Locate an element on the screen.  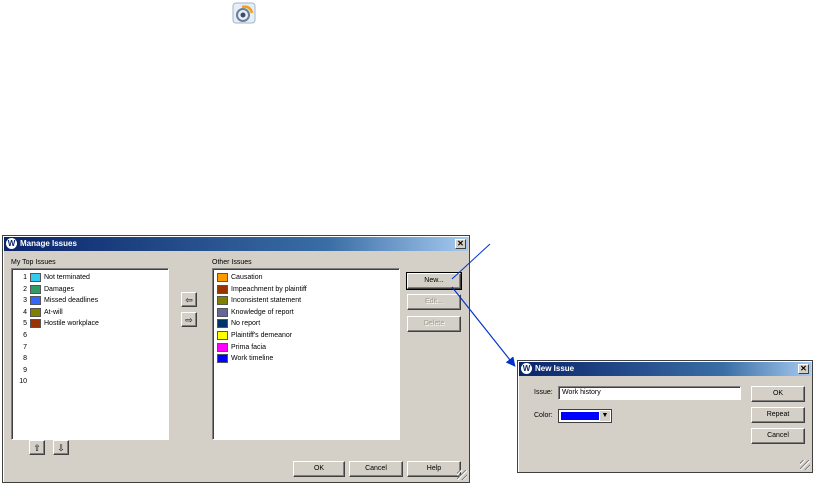
list-item: No report is located at coordinates (238, 324).